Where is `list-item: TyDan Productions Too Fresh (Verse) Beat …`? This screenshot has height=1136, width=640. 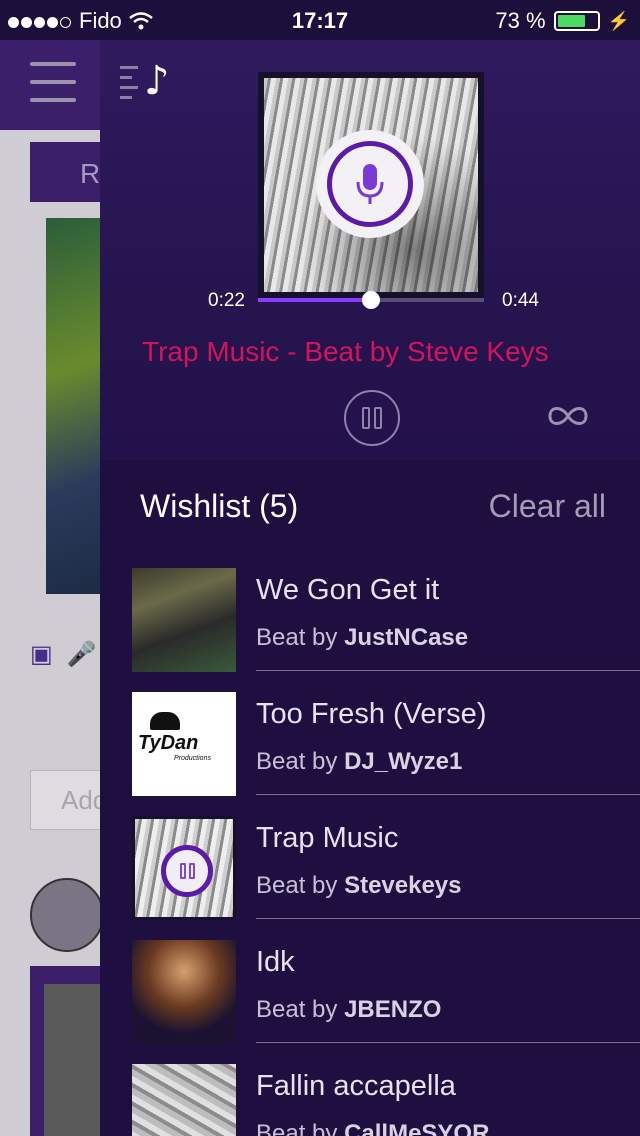
list-item: TyDan Productions Too Fresh (Verse) Beat … is located at coordinates (386, 754).